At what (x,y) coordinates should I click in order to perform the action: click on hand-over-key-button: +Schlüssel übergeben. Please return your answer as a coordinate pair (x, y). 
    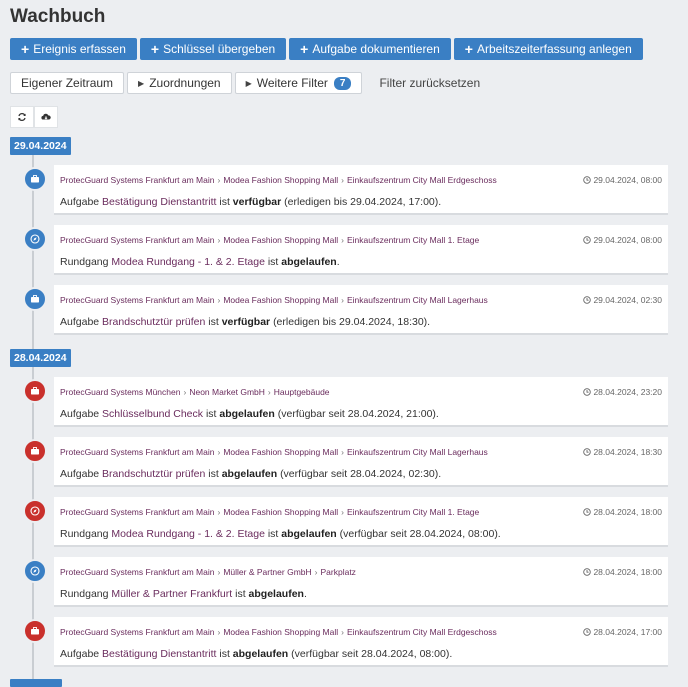
    Looking at the image, I should click on (213, 49).